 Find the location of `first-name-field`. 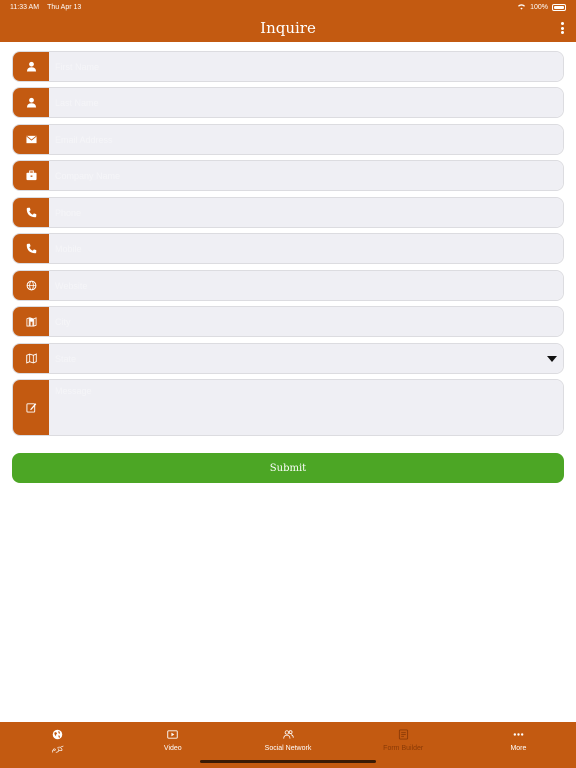

first-name-field is located at coordinates (288, 66).